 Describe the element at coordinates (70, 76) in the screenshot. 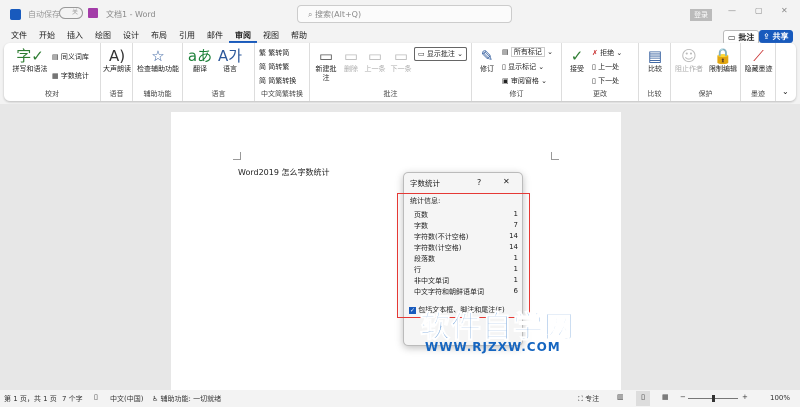

I see `word-count-button: ▦ 字数统计` at that location.